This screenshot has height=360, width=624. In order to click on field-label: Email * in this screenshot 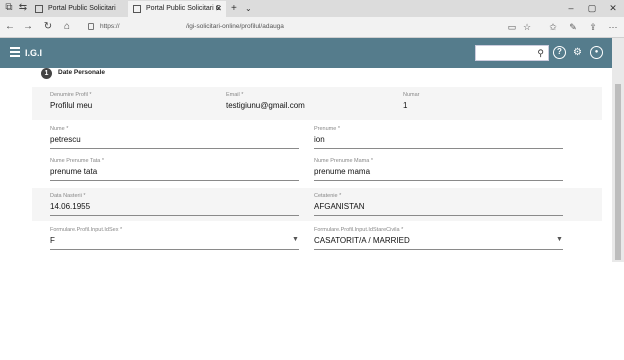, I will do `click(235, 95)`.